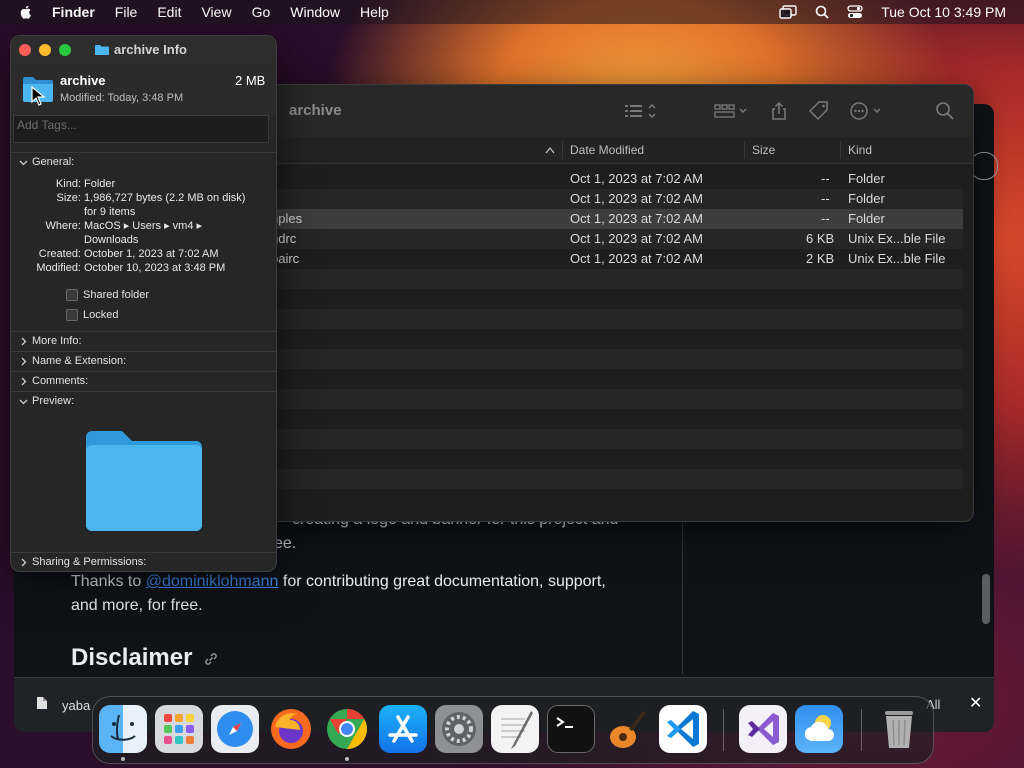  Describe the element at coordinates (779, 111) in the screenshot. I see `share-icon` at that location.